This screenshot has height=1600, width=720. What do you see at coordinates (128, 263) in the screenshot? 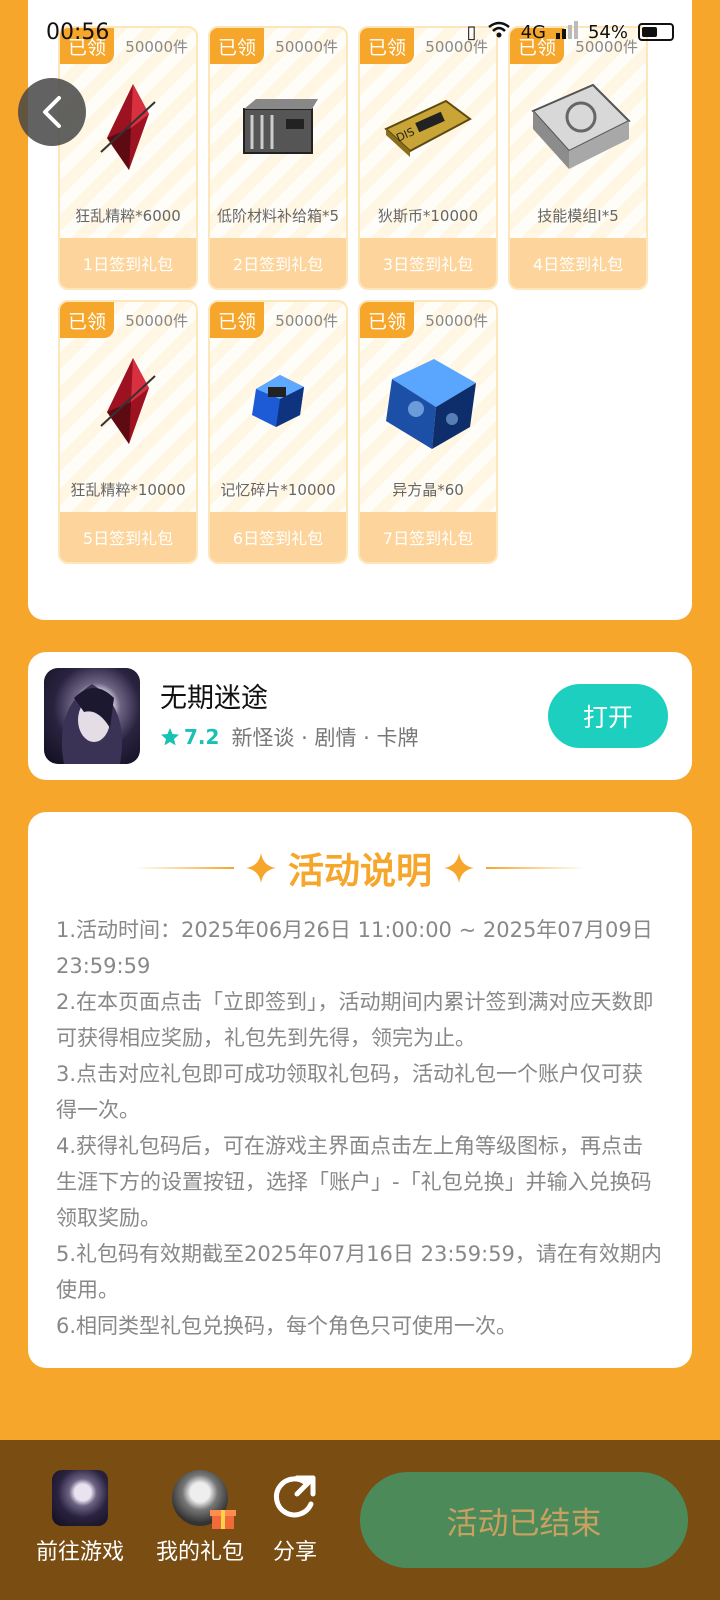
I see `gift-day-button: 1日签到礼包` at bounding box center [128, 263].